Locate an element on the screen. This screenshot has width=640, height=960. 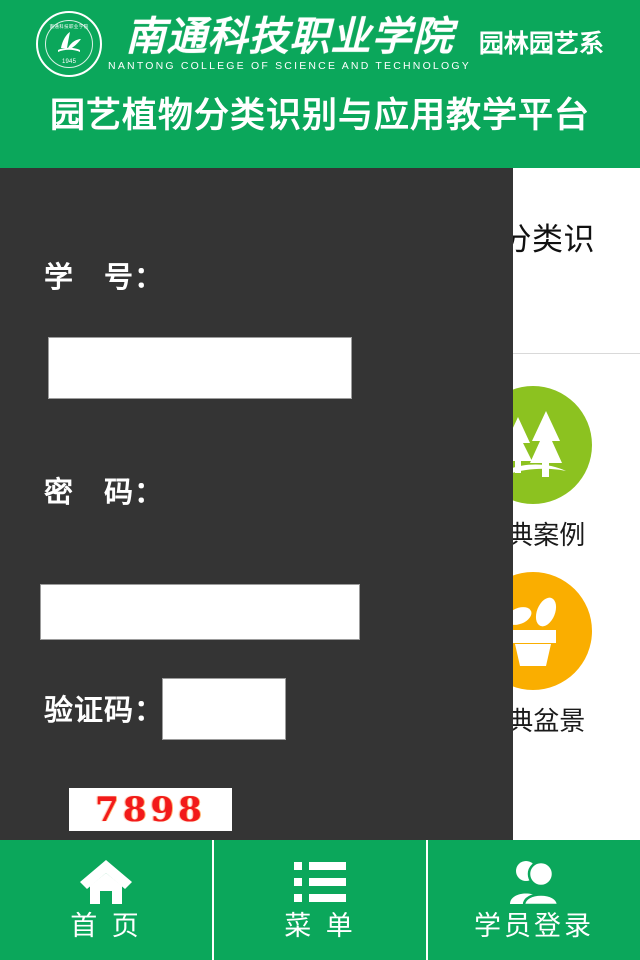
home-icon is located at coordinates (106, 882).